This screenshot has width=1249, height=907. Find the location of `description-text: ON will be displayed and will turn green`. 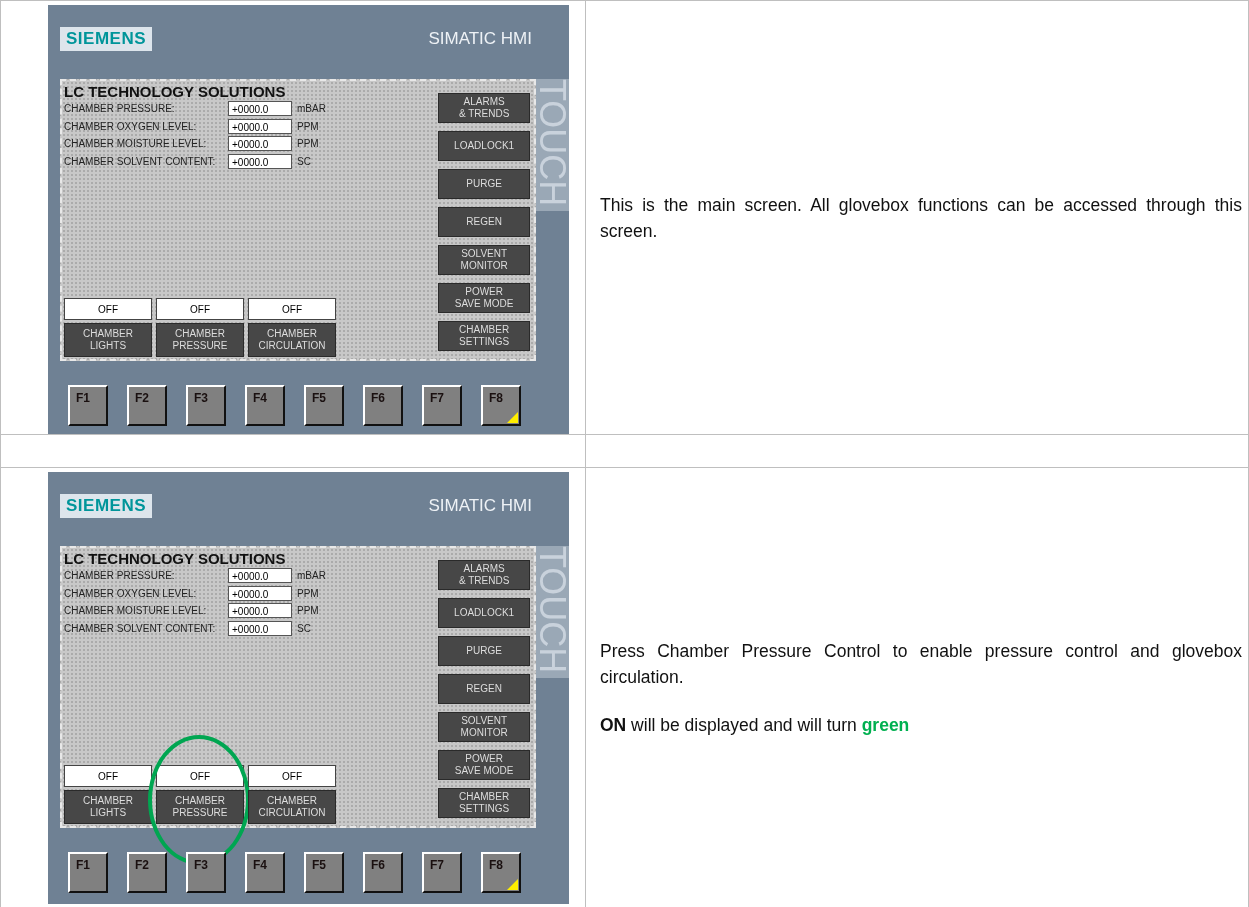

description-text: ON will be displayed and will turn green is located at coordinates (755, 725).